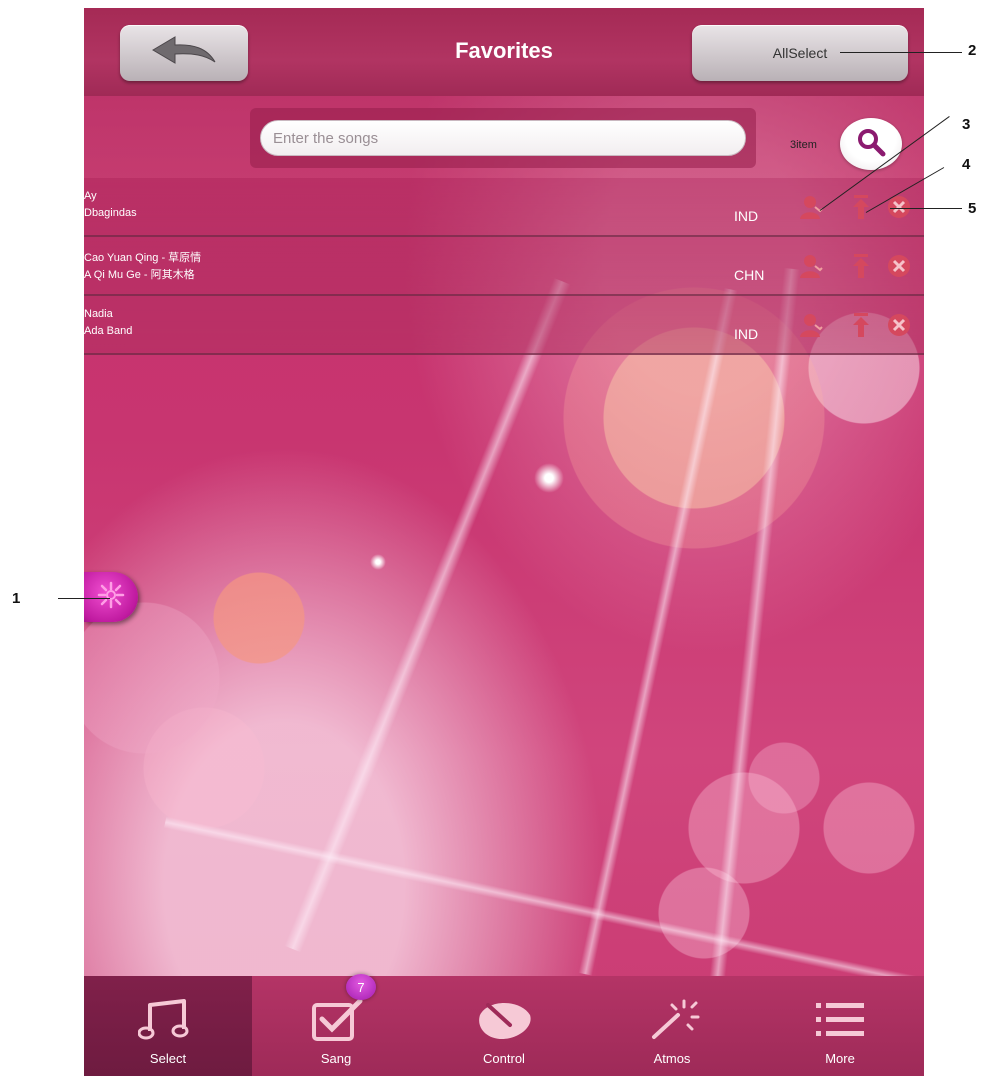 The width and height of the screenshot is (995, 1078). Describe the element at coordinates (966, 164) in the screenshot. I see `callout-4: 4` at that location.